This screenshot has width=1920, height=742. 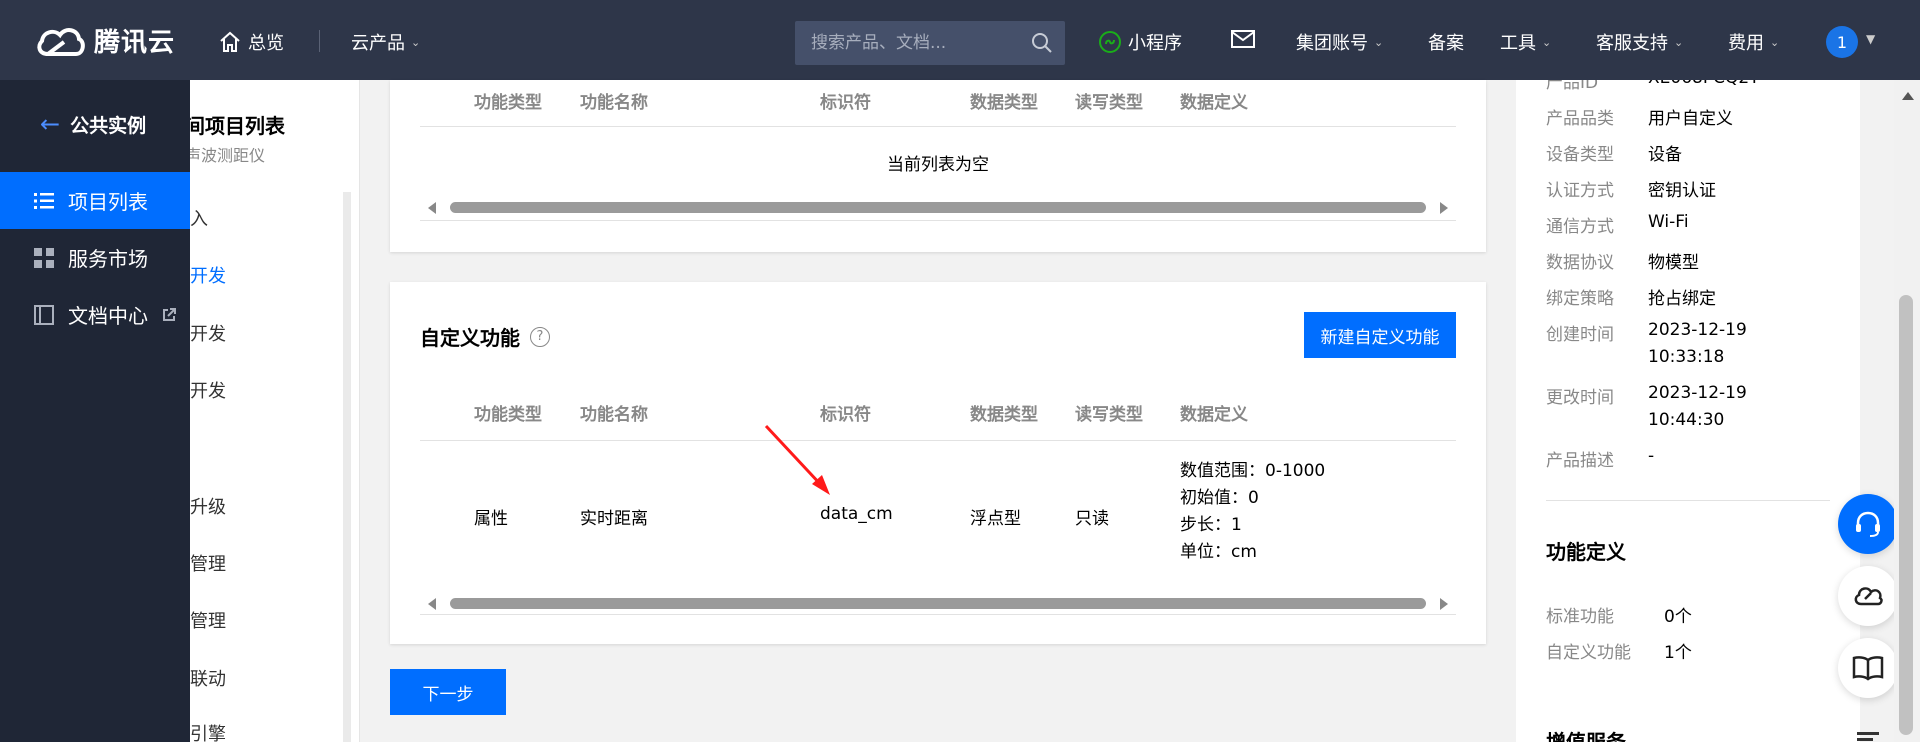 What do you see at coordinates (385, 42) in the screenshot?
I see `nav-cloud-products: 云产品 ⌄` at bounding box center [385, 42].